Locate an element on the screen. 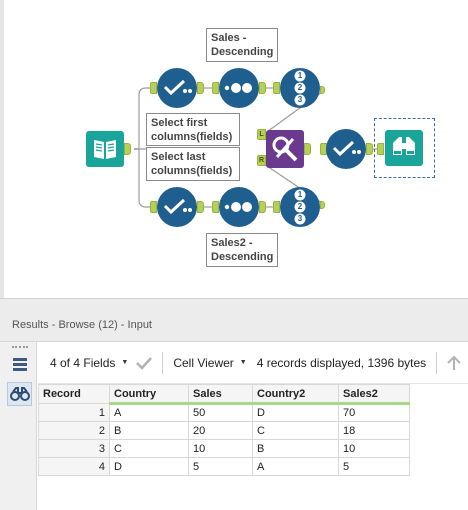 This screenshot has height=510, width=468. select-top-input-anchor is located at coordinates (153, 88).